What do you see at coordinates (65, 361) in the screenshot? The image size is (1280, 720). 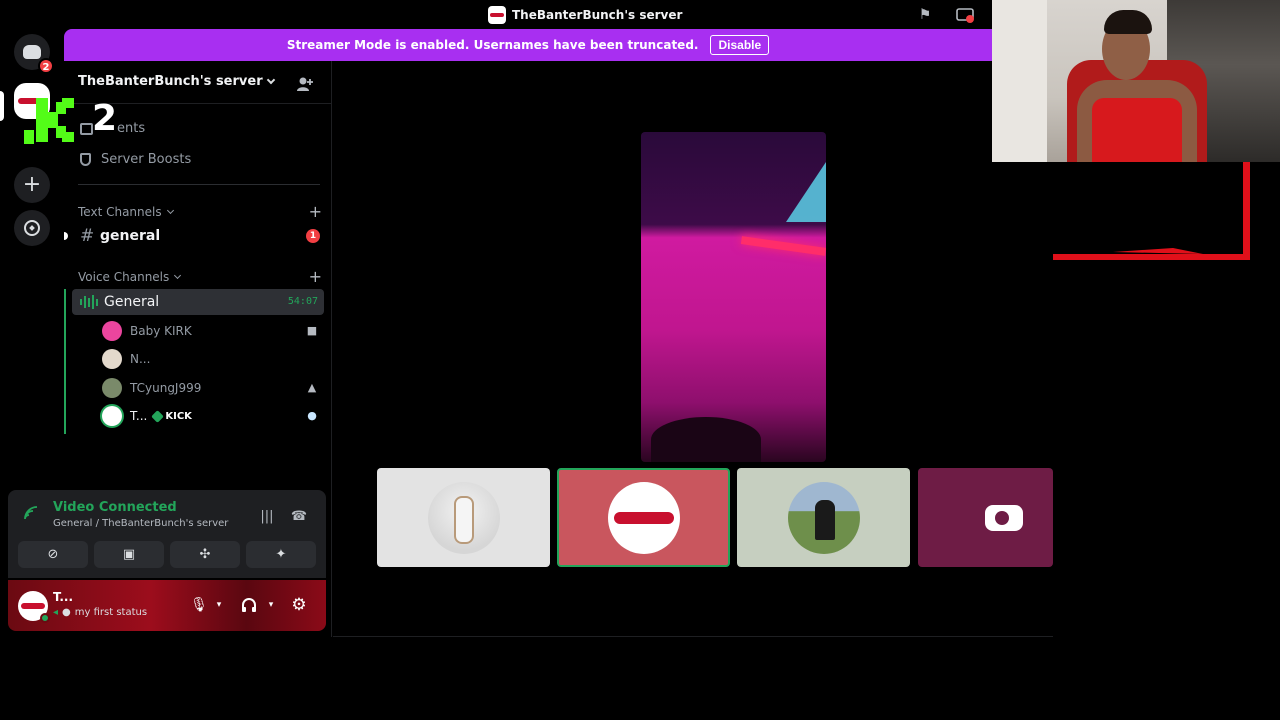 I see `voice-active-line` at bounding box center [65, 361].